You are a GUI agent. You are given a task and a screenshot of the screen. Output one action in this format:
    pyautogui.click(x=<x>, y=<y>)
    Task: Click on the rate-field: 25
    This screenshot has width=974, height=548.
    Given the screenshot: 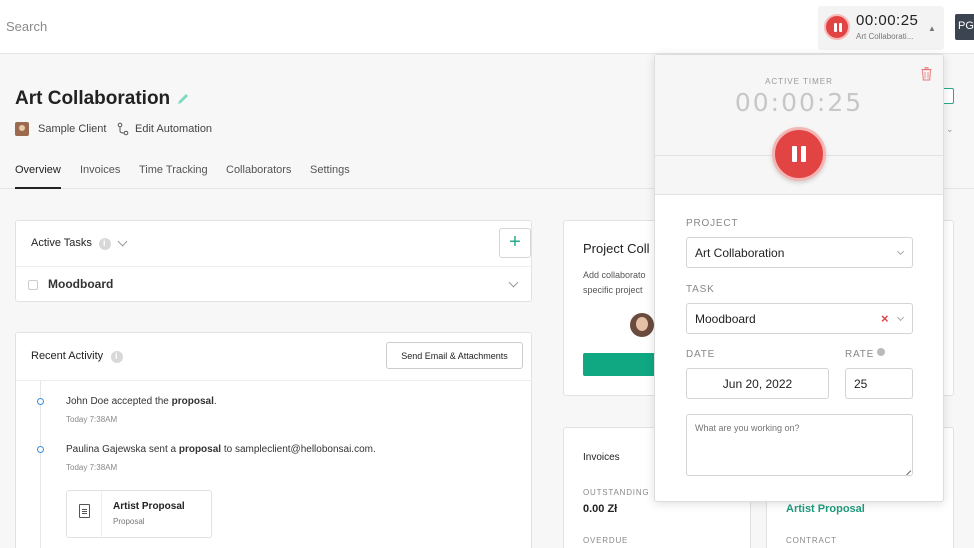 What is the action you would take?
    pyautogui.click(x=879, y=383)
    